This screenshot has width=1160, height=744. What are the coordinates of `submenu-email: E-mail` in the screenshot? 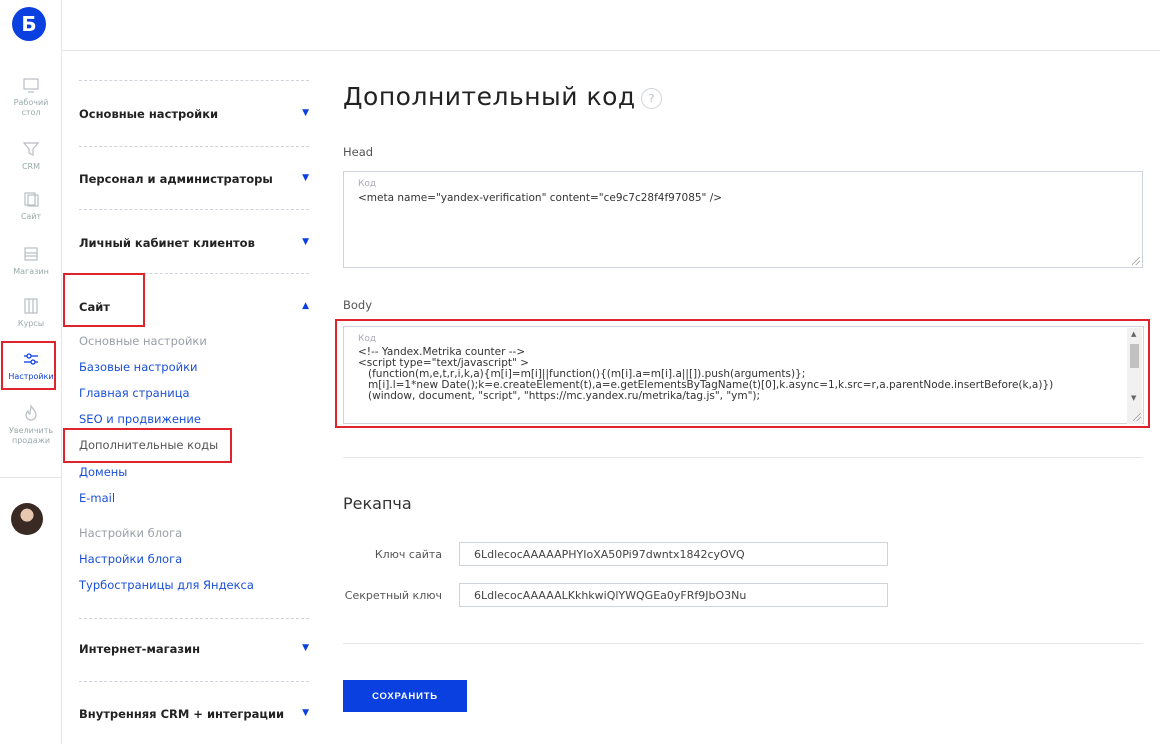 It's located at (97, 498).